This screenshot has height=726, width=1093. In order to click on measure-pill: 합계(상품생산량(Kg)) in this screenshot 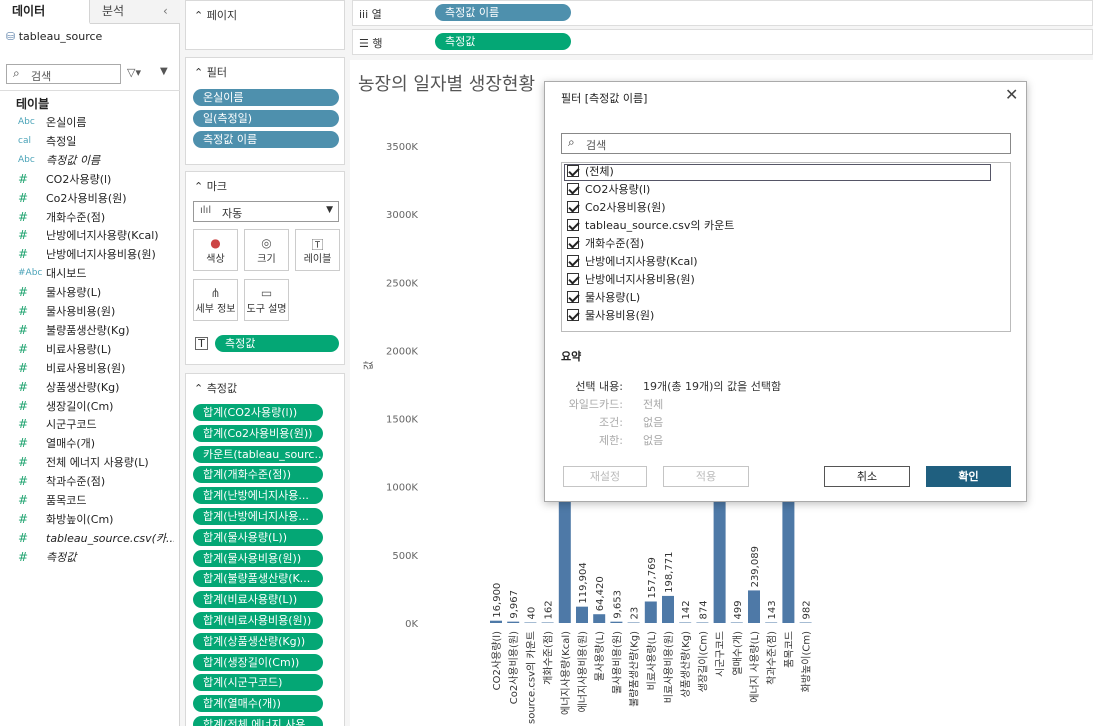, I will do `click(258, 641)`.